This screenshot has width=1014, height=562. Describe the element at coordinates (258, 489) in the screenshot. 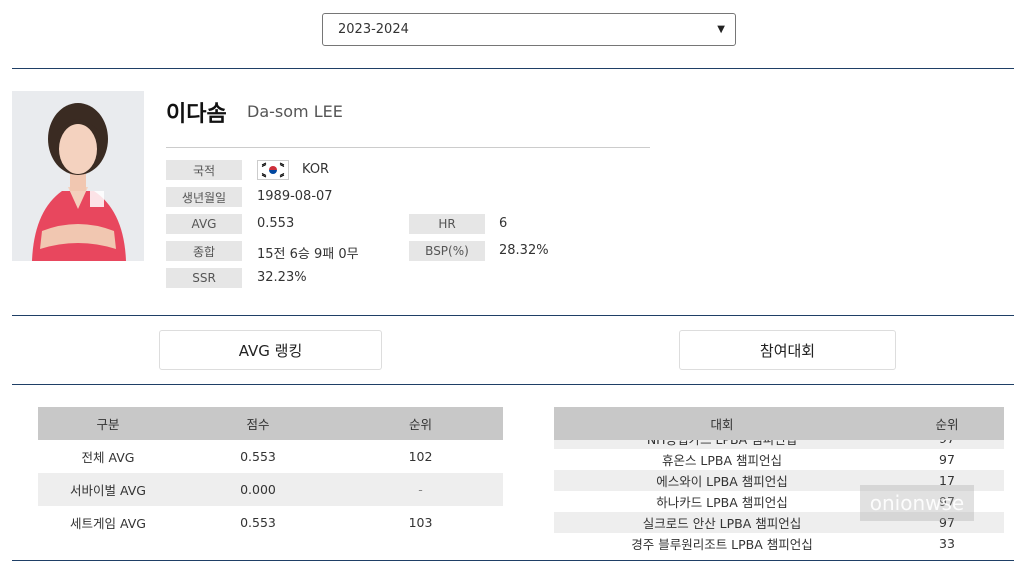

I see `row-score: 0.000` at that location.